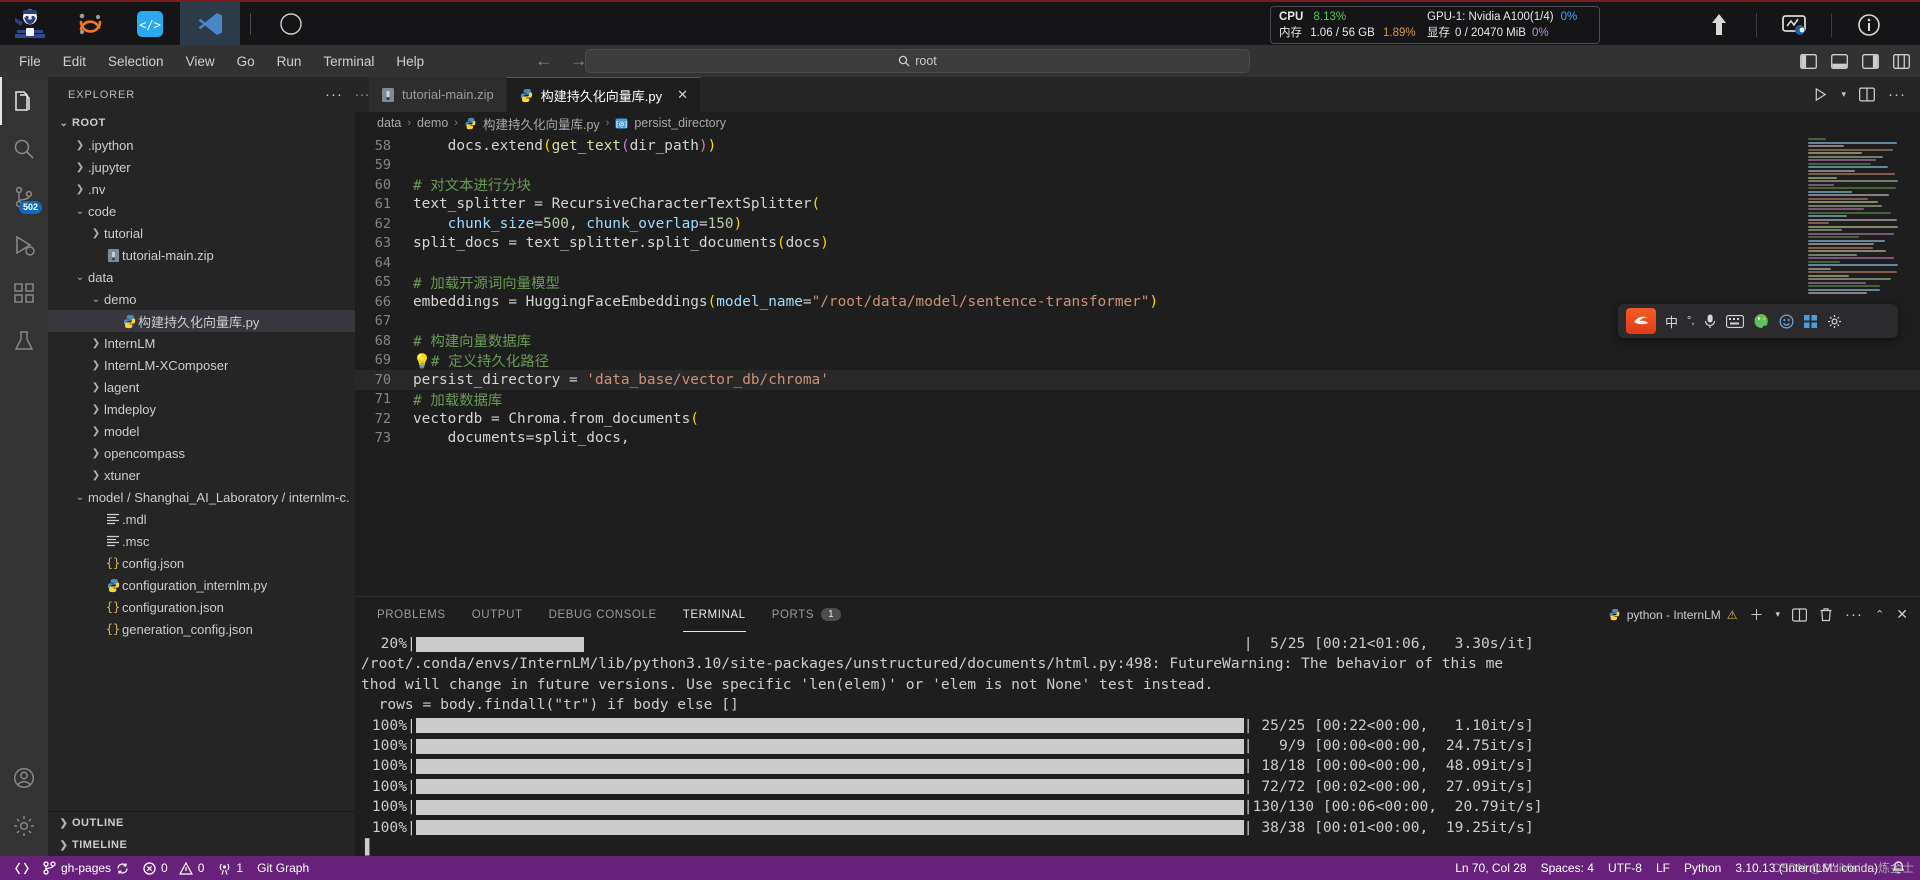  What do you see at coordinates (24, 826) in the screenshot?
I see `settings-button` at bounding box center [24, 826].